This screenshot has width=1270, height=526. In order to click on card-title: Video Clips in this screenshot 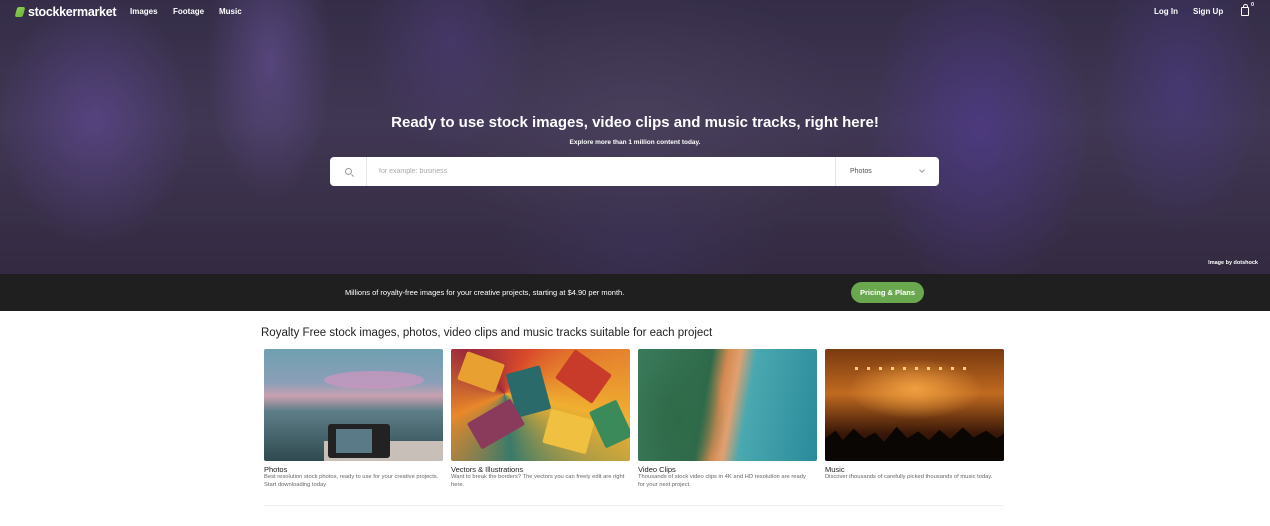, I will do `click(727, 469)`.